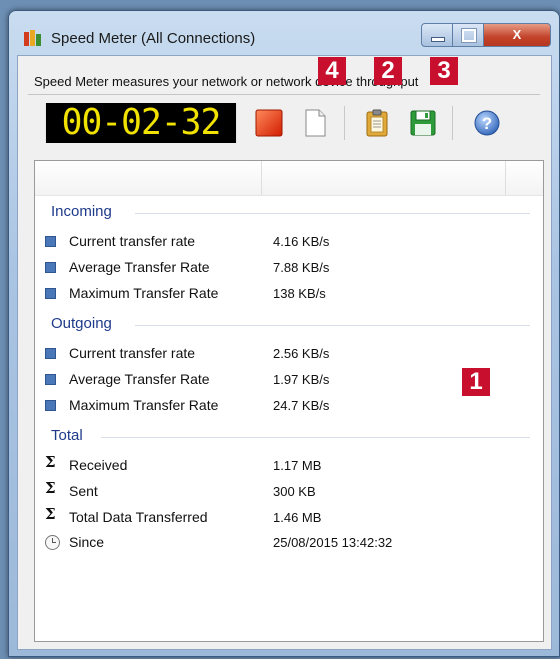 The height and width of the screenshot is (659, 560). Describe the element at coordinates (289, 178) in the screenshot. I see `column-header` at that location.